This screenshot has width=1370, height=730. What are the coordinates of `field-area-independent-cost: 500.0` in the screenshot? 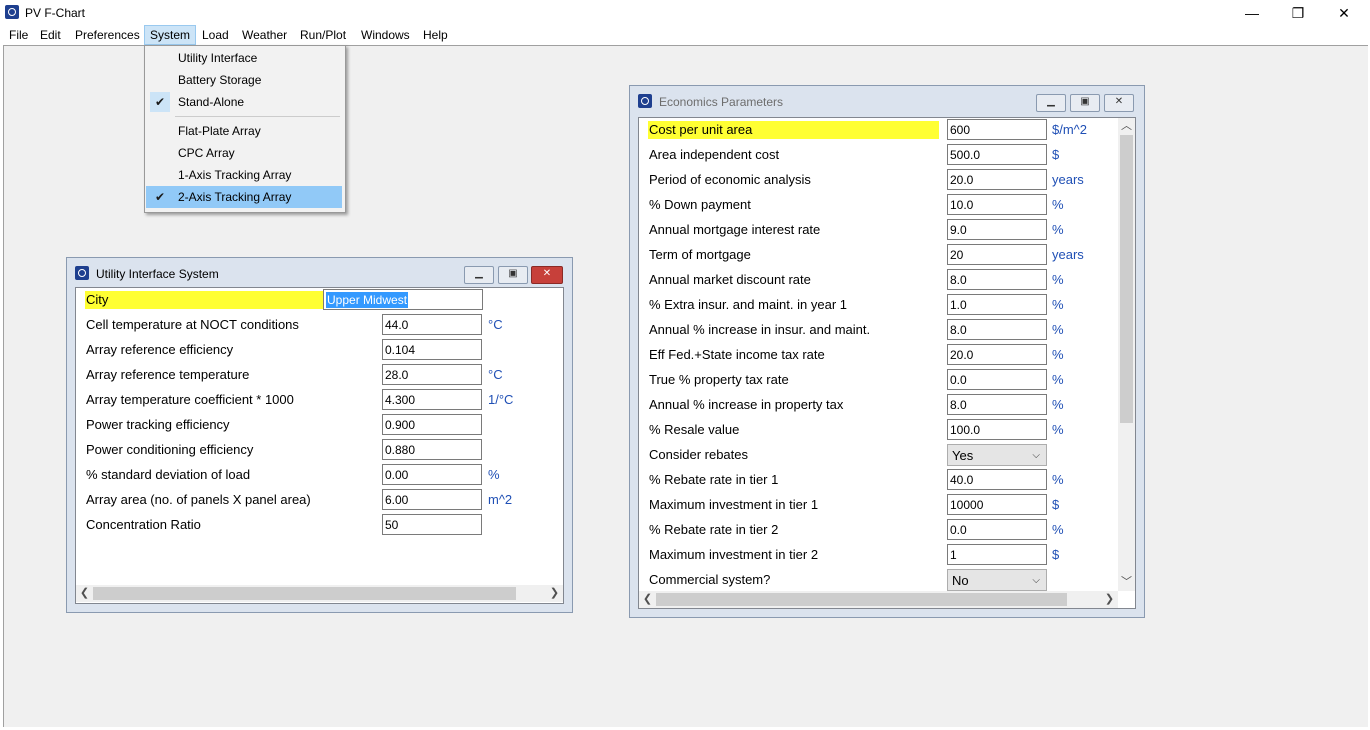 It's located at (997, 154).